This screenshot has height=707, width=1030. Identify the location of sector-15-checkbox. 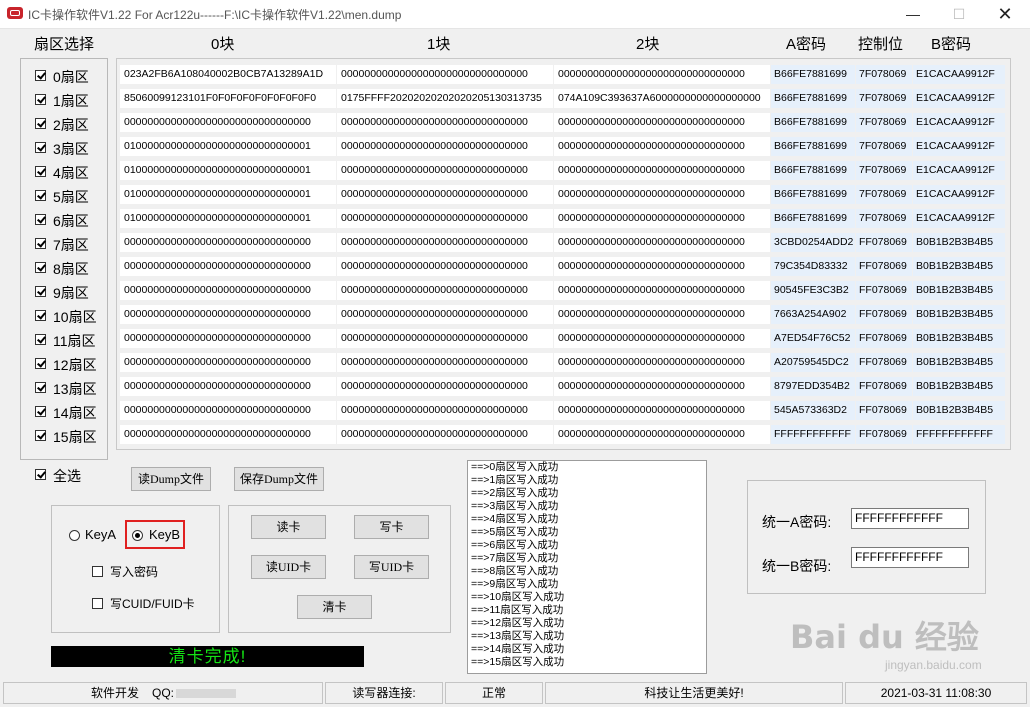
(40, 435).